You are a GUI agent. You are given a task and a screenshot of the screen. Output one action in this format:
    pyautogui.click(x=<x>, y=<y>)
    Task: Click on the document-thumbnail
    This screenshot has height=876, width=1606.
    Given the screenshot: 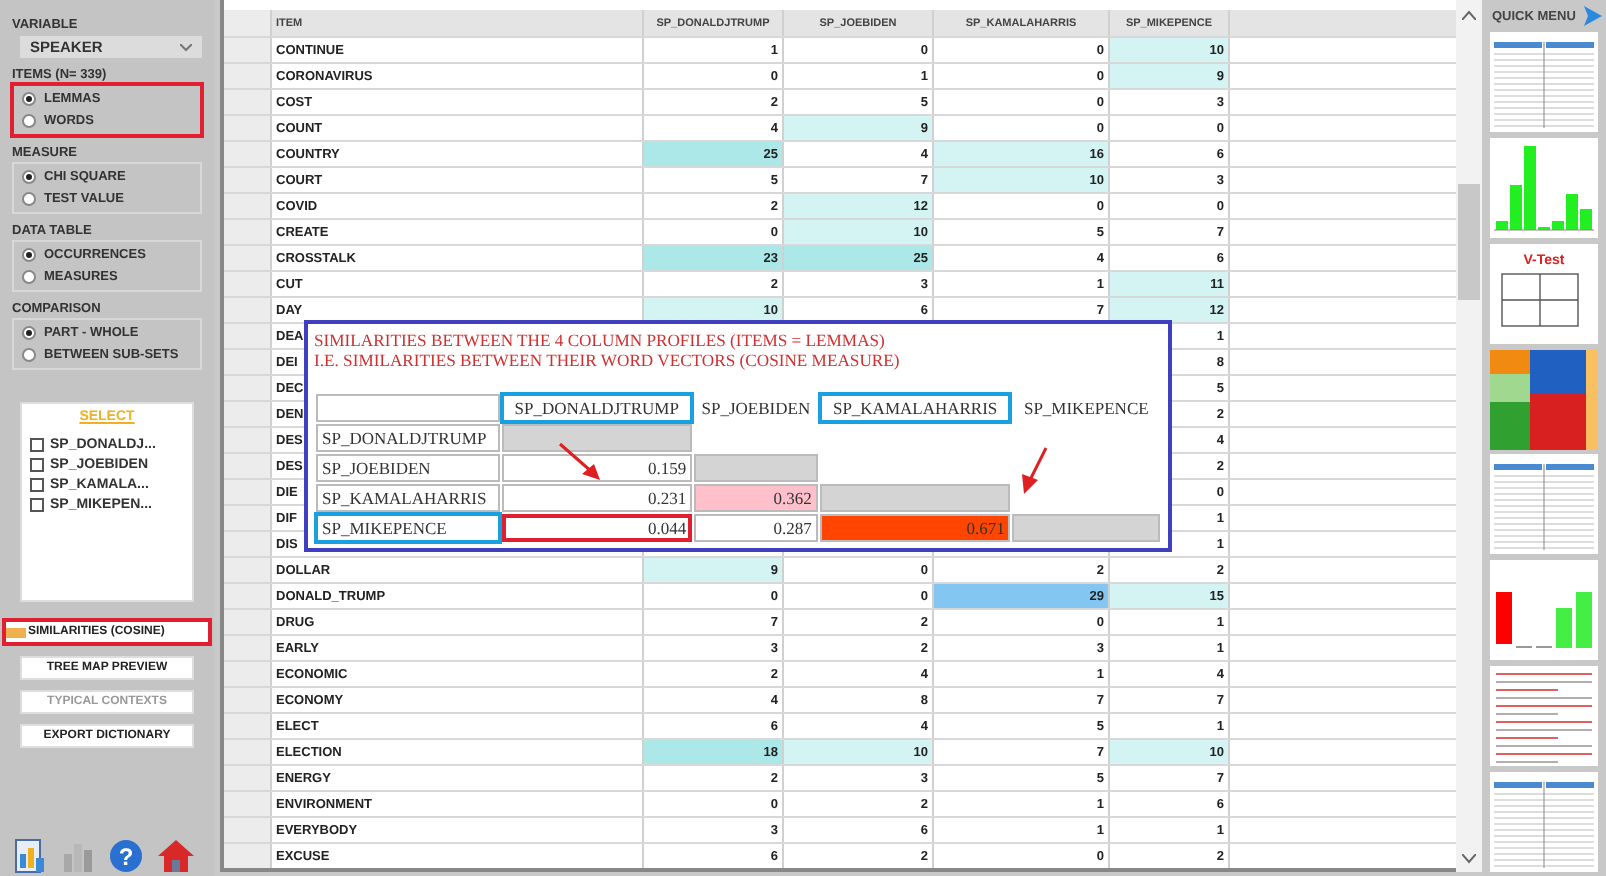 What is the action you would take?
    pyautogui.click(x=1544, y=716)
    